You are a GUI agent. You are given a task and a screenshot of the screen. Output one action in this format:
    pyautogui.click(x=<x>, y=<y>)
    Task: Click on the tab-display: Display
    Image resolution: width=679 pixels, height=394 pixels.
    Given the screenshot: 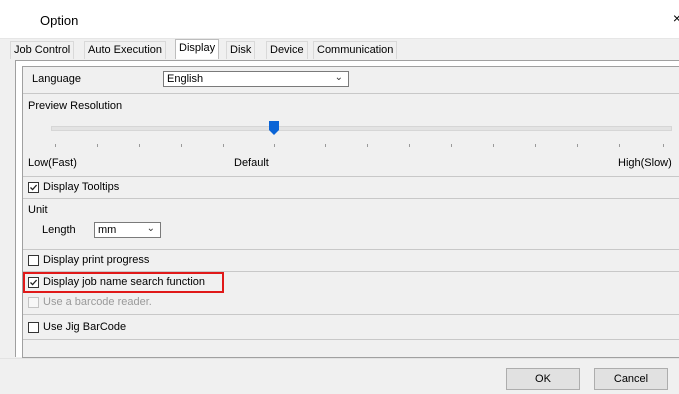 What is the action you would take?
    pyautogui.click(x=197, y=49)
    